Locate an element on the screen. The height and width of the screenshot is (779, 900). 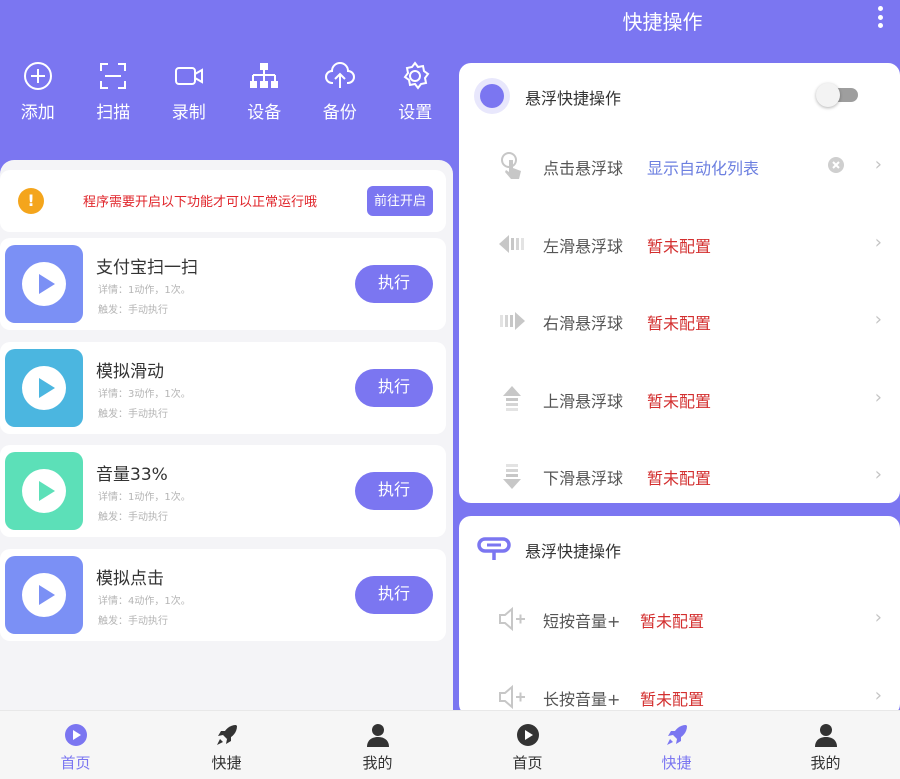
backup-label: 备份 is located at coordinates (339, 113).